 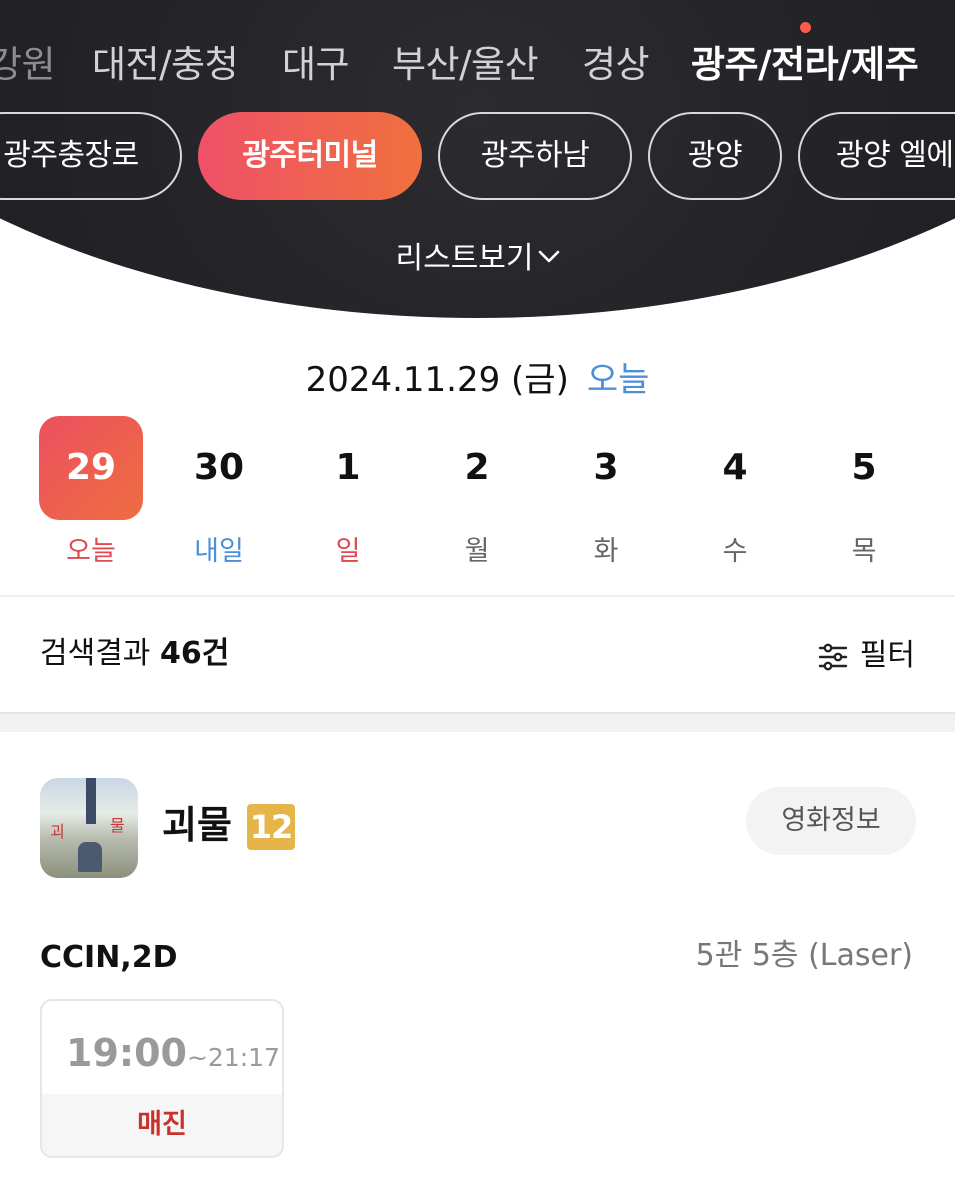 What do you see at coordinates (28, 65) in the screenshot?
I see `region-tab-gangwon: 강원` at bounding box center [28, 65].